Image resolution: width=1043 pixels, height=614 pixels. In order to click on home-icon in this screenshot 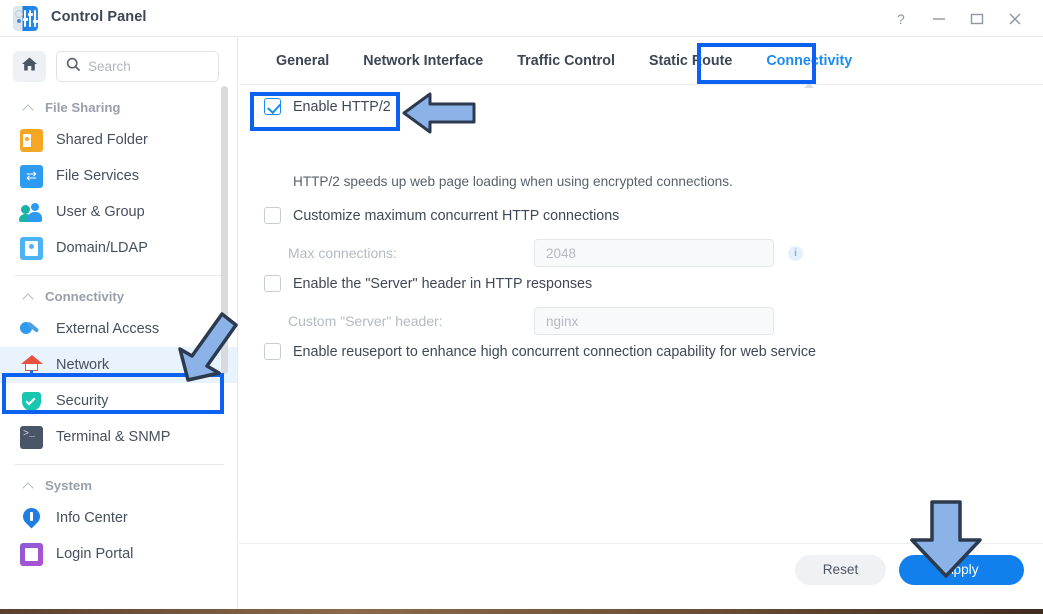, I will do `click(29, 66)`.